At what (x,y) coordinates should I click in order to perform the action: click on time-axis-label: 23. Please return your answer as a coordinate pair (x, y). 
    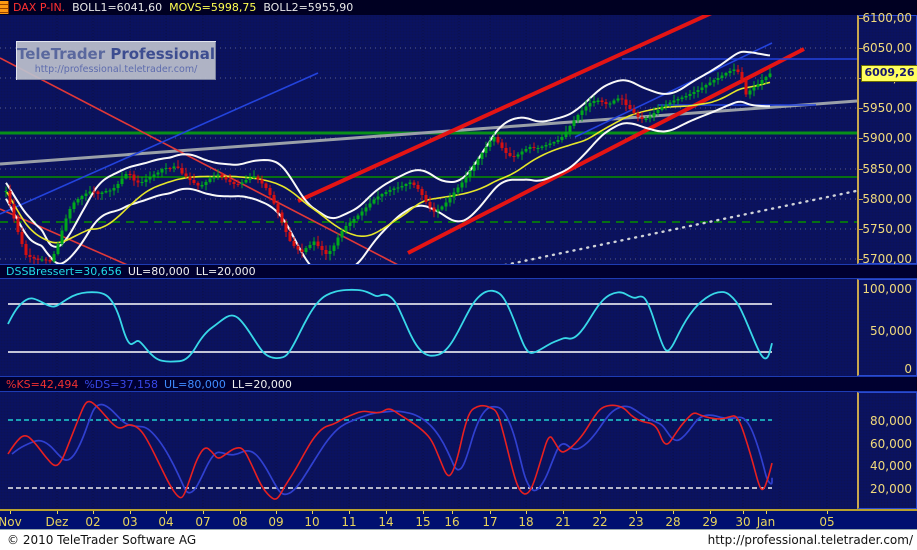
    Looking at the image, I should click on (636, 522).